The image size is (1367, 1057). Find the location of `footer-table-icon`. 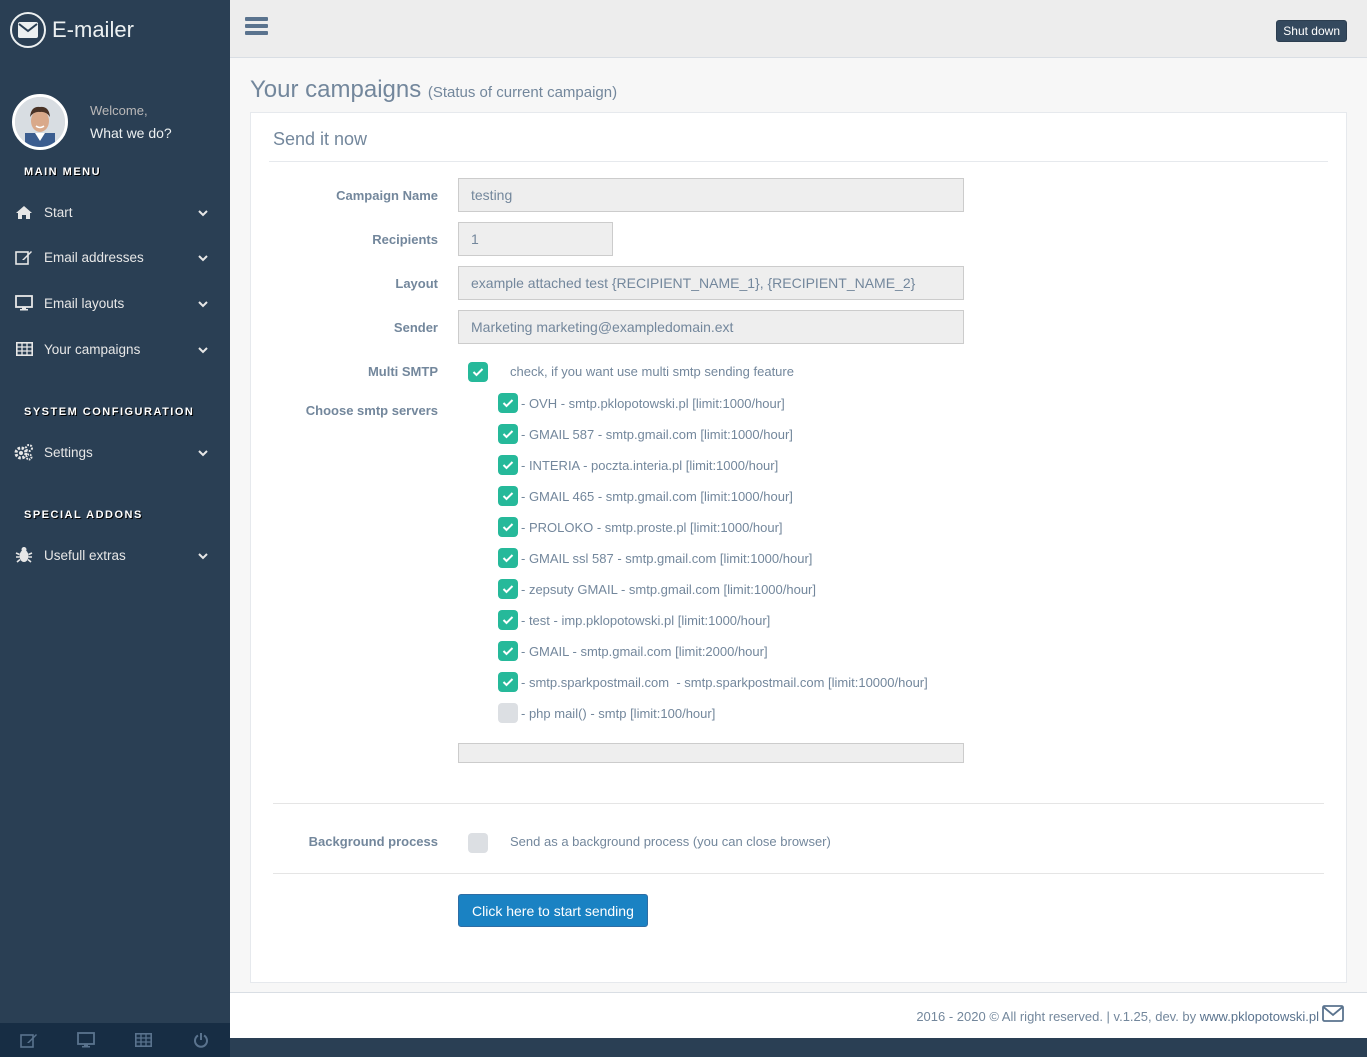

footer-table-icon is located at coordinates (144, 1040).